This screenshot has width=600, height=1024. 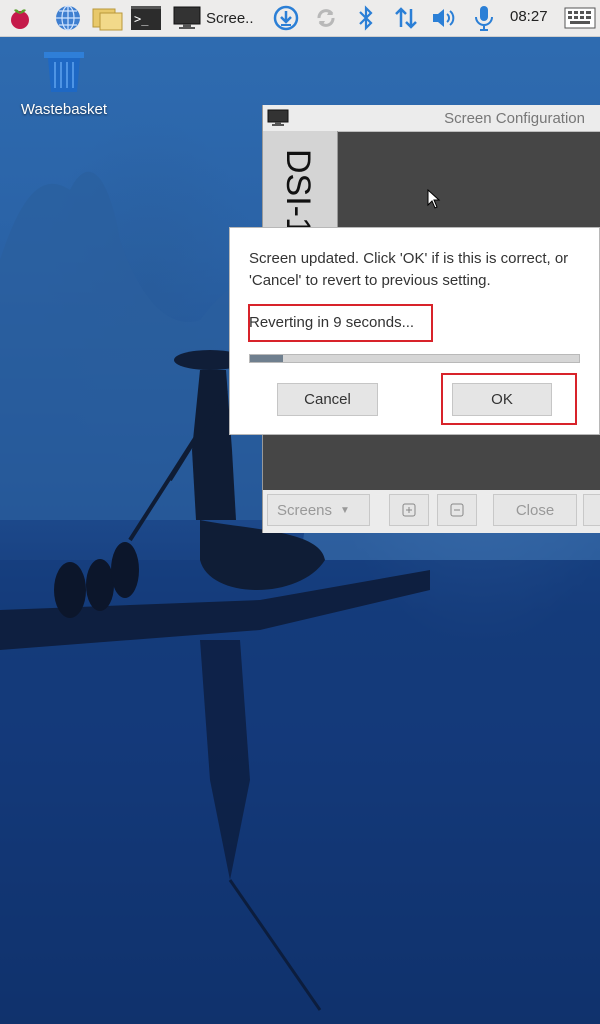 I want to click on clock: 08:27, so click(x=529, y=16).